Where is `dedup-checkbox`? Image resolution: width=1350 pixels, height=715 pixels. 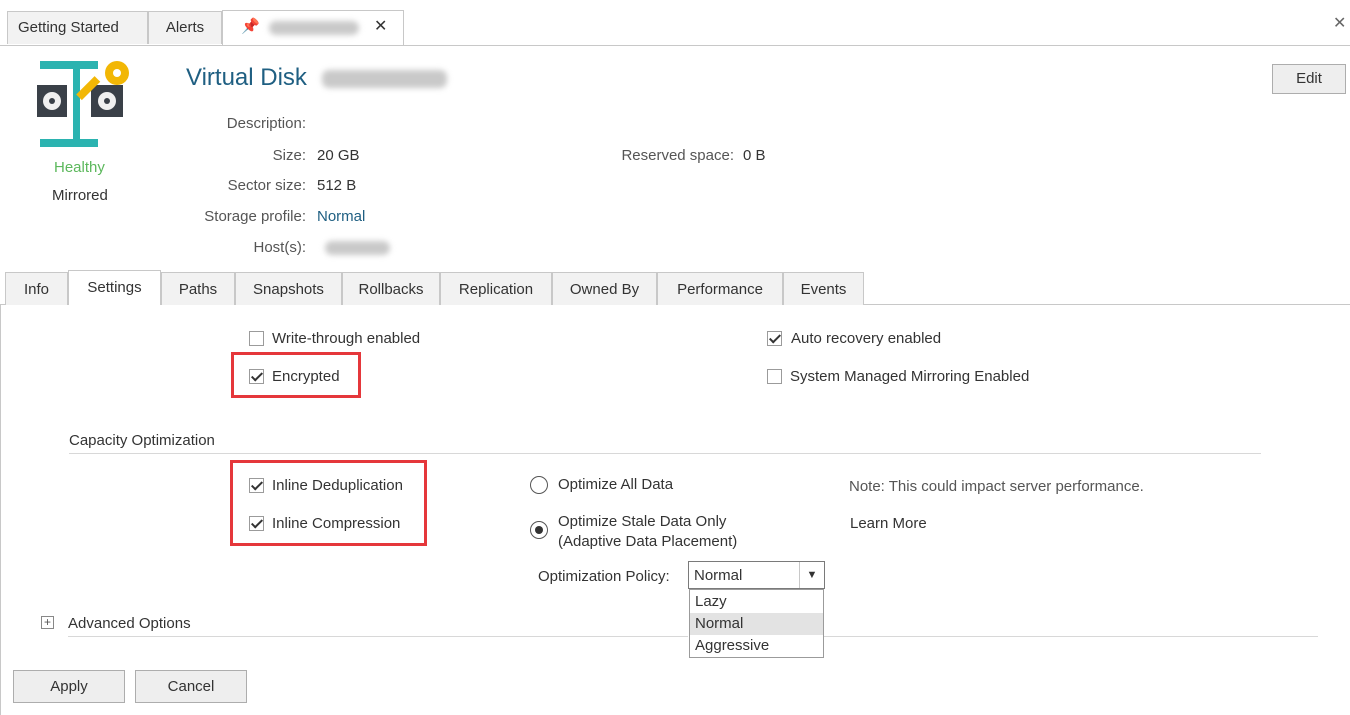
dedup-checkbox is located at coordinates (256, 485).